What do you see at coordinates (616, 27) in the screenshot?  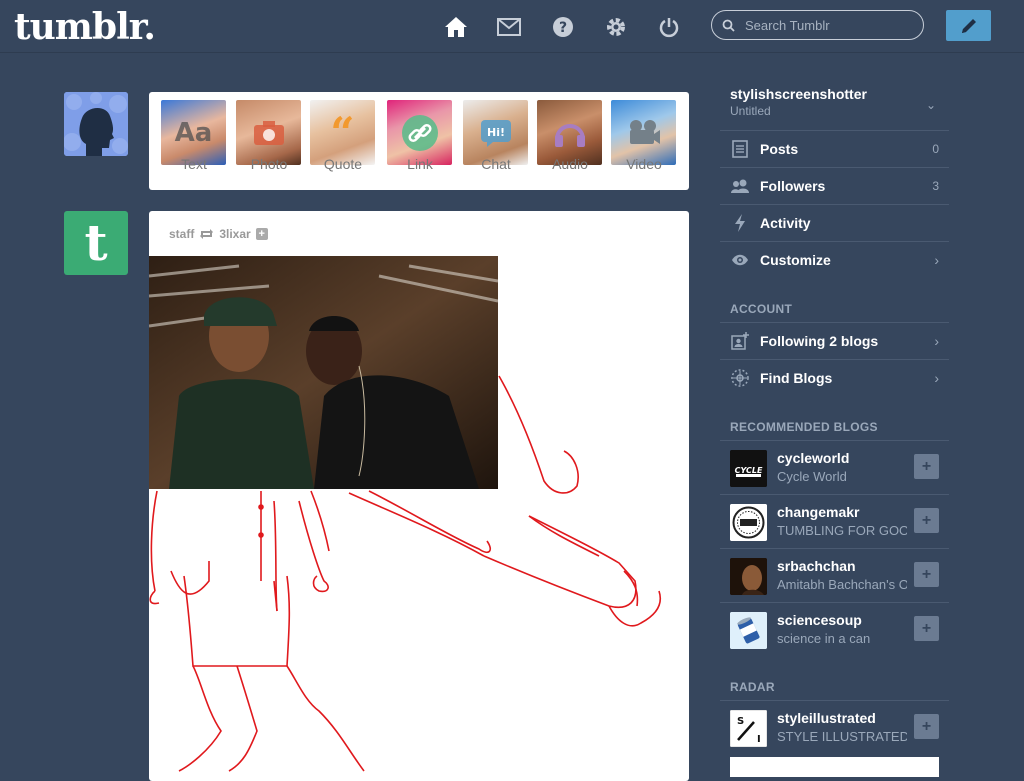 I see `gear-icon` at bounding box center [616, 27].